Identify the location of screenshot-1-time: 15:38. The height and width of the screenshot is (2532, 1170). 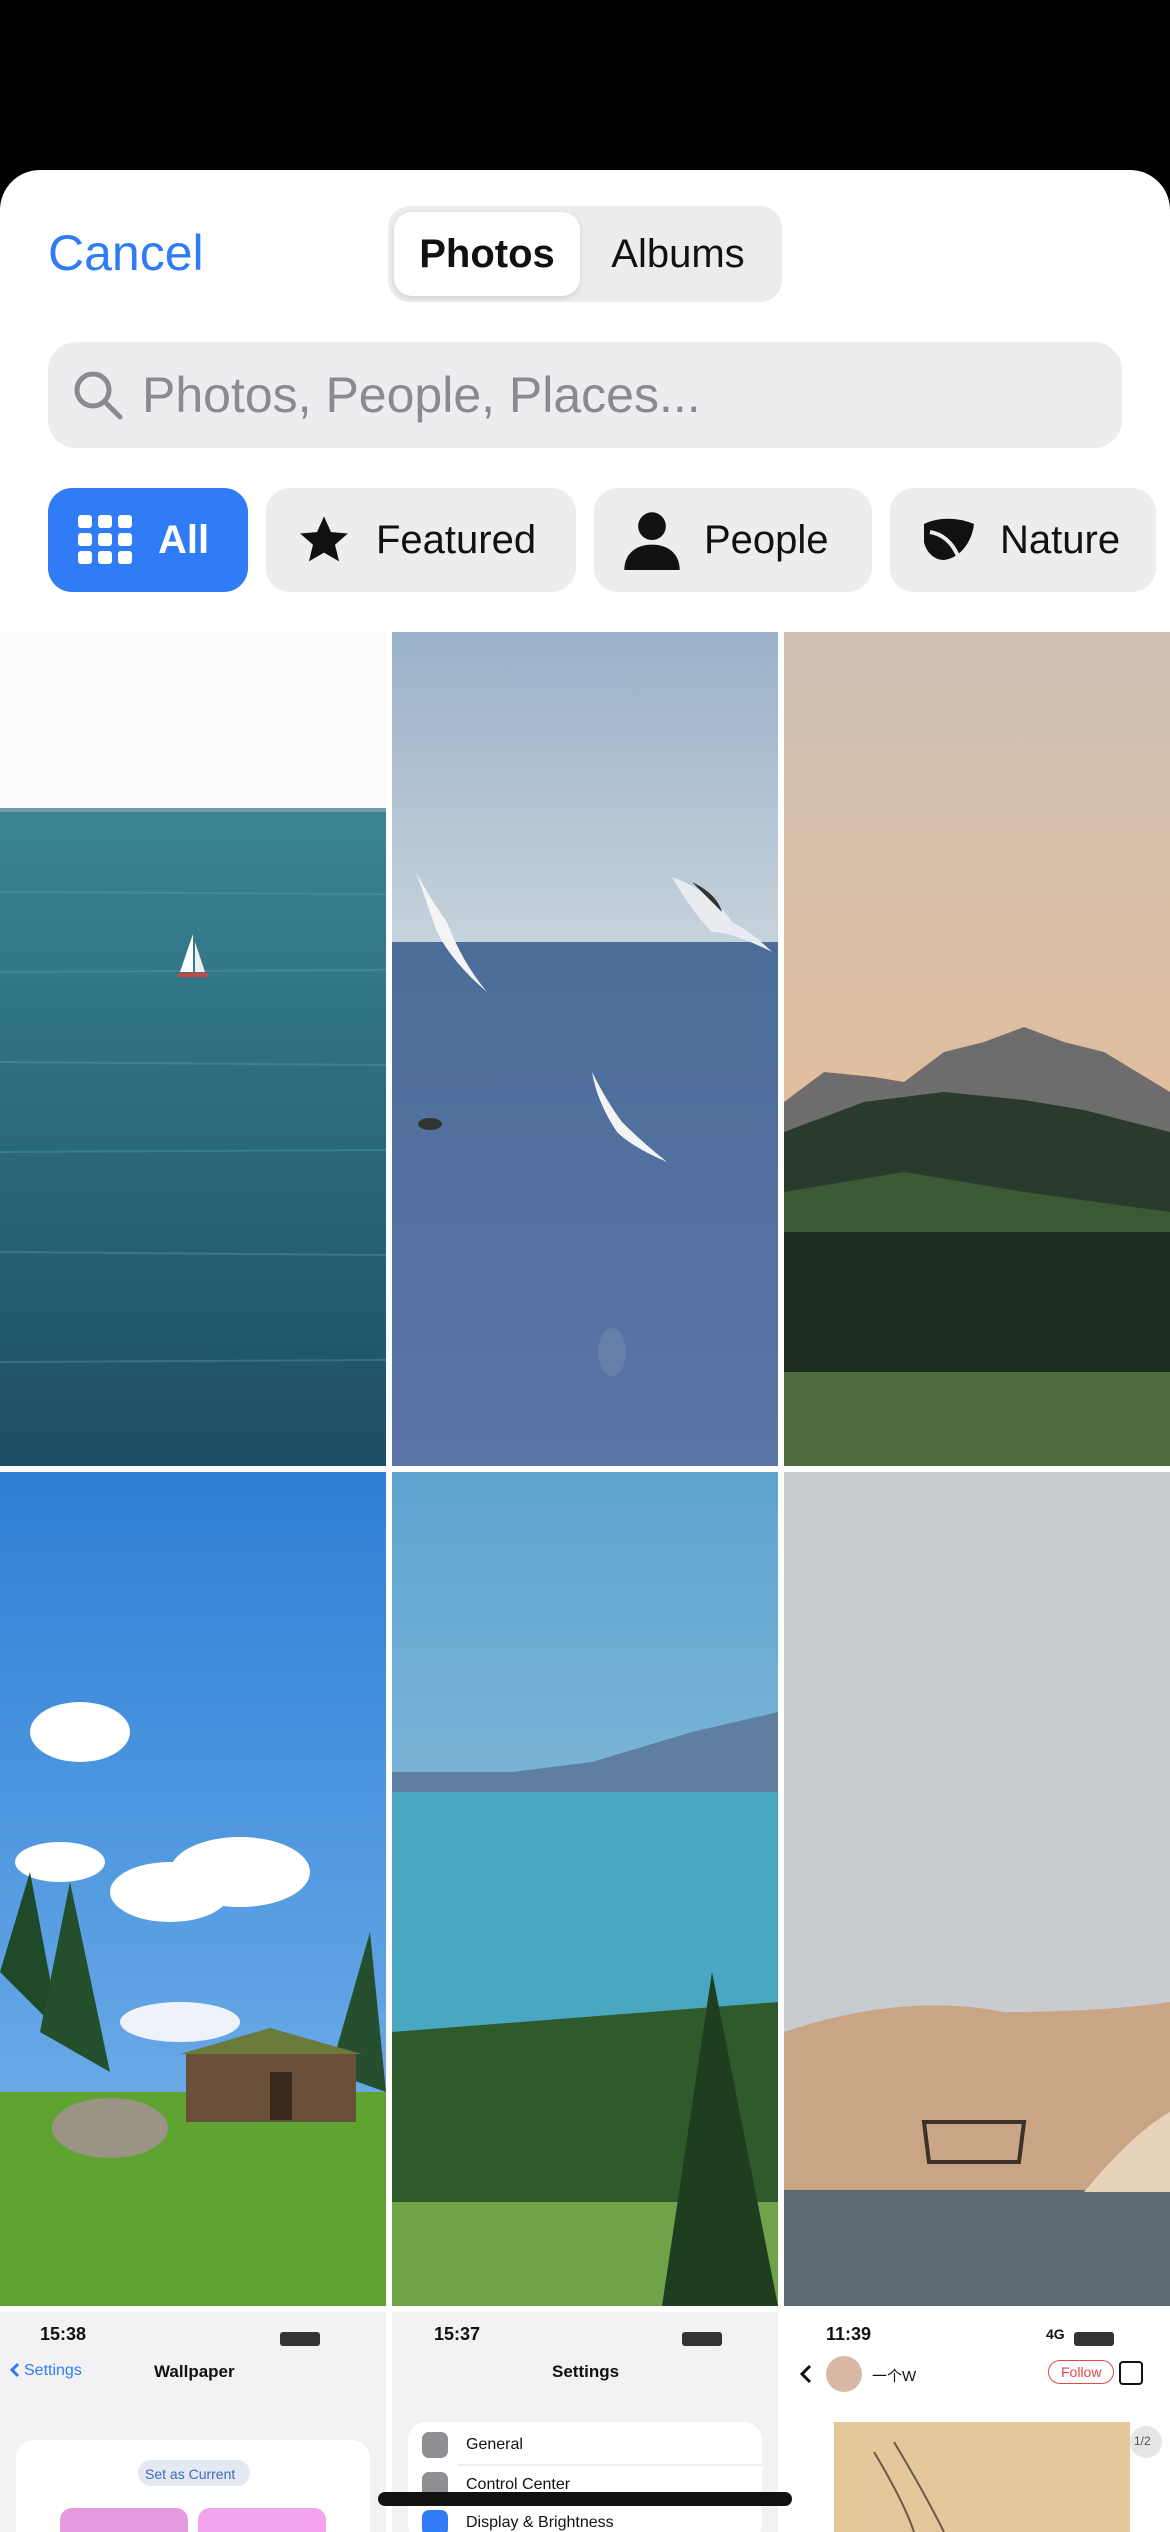
(63, 2334).